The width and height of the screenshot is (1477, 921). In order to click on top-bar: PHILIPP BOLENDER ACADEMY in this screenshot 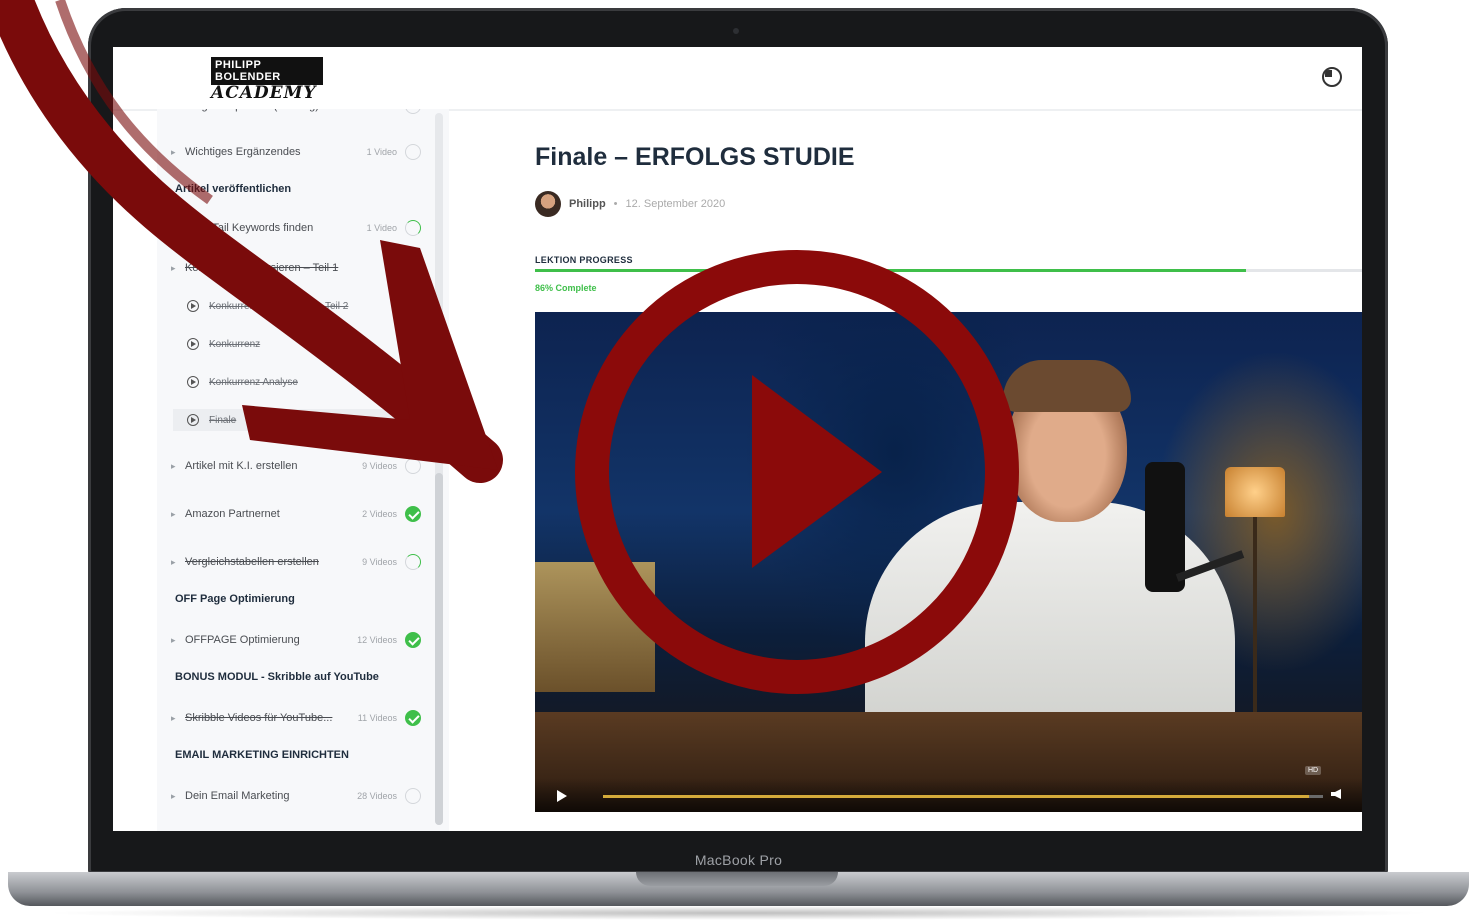, I will do `click(737, 79)`.